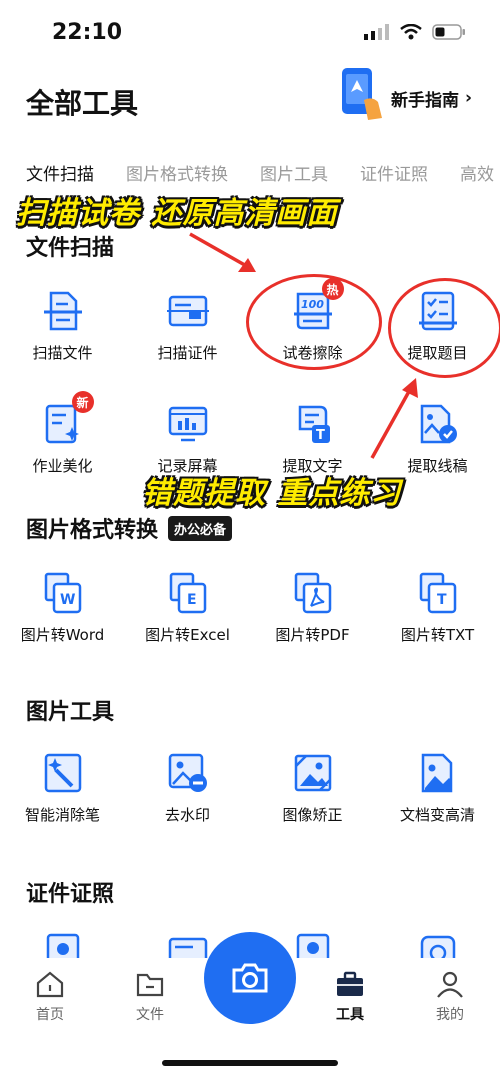  Describe the element at coordinates (312, 635) in the screenshot. I see `tool-label: 图片转PDF` at that location.